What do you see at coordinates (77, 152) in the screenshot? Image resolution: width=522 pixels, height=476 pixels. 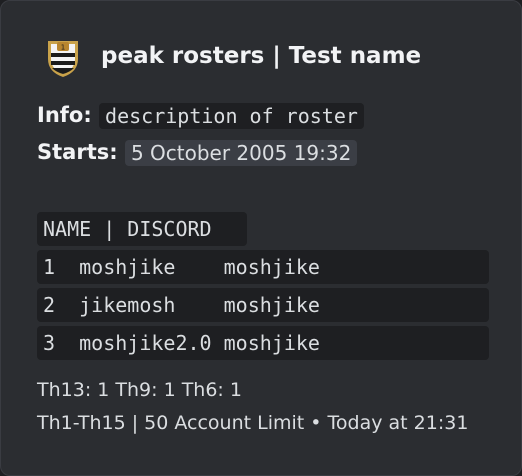 I see `starts-label: Starts:` at bounding box center [77, 152].